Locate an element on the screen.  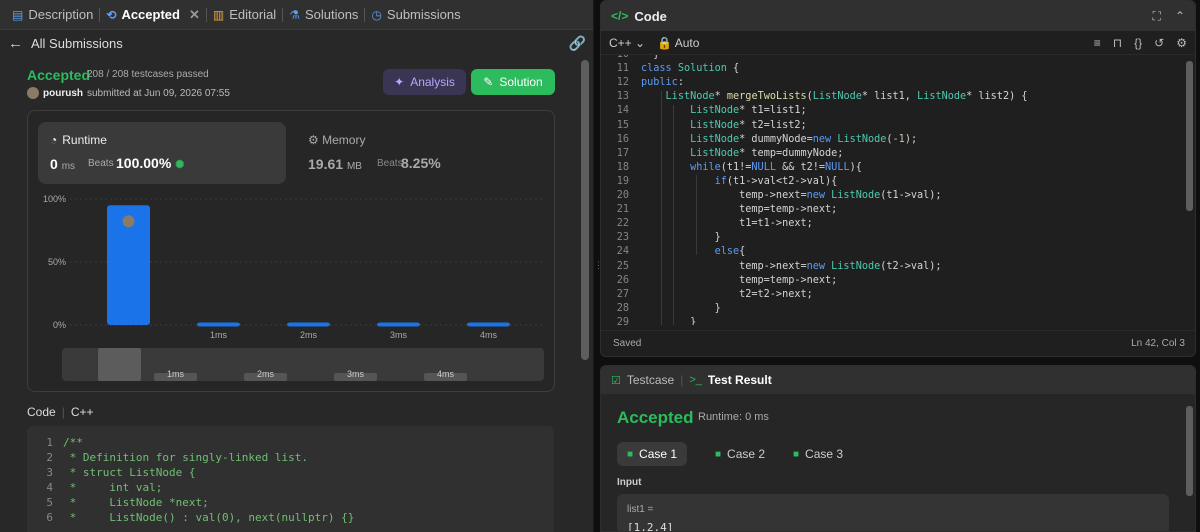
bar-1ms is located at coordinates (218, 324).